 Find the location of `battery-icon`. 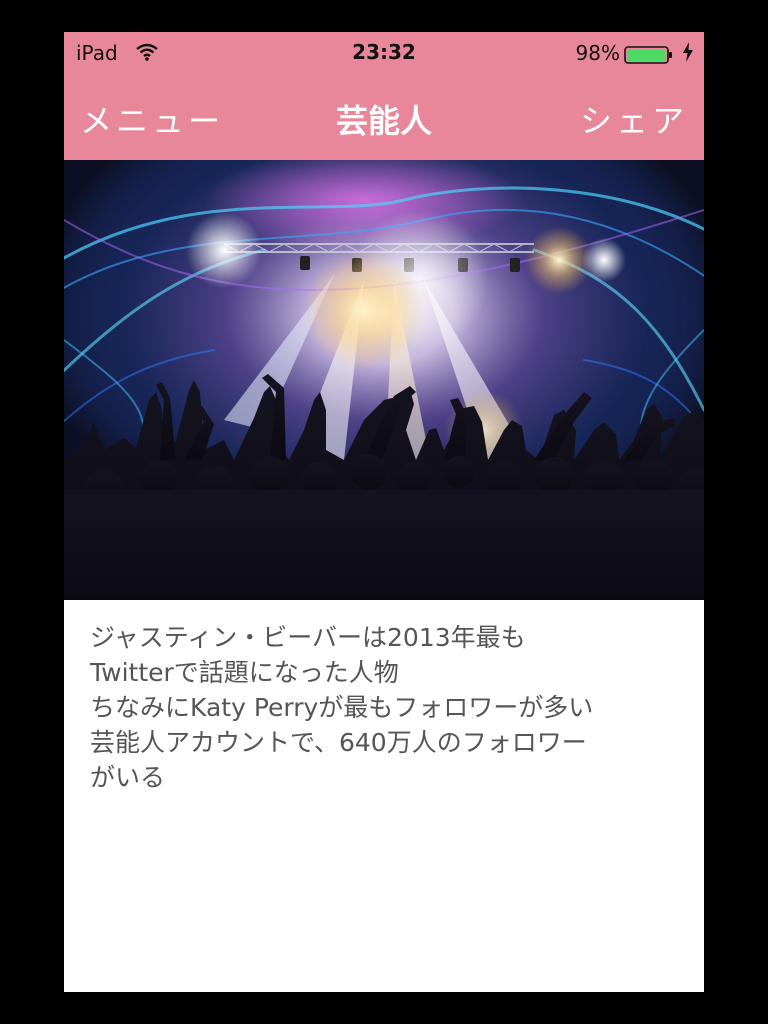

battery-icon is located at coordinates (649, 57).